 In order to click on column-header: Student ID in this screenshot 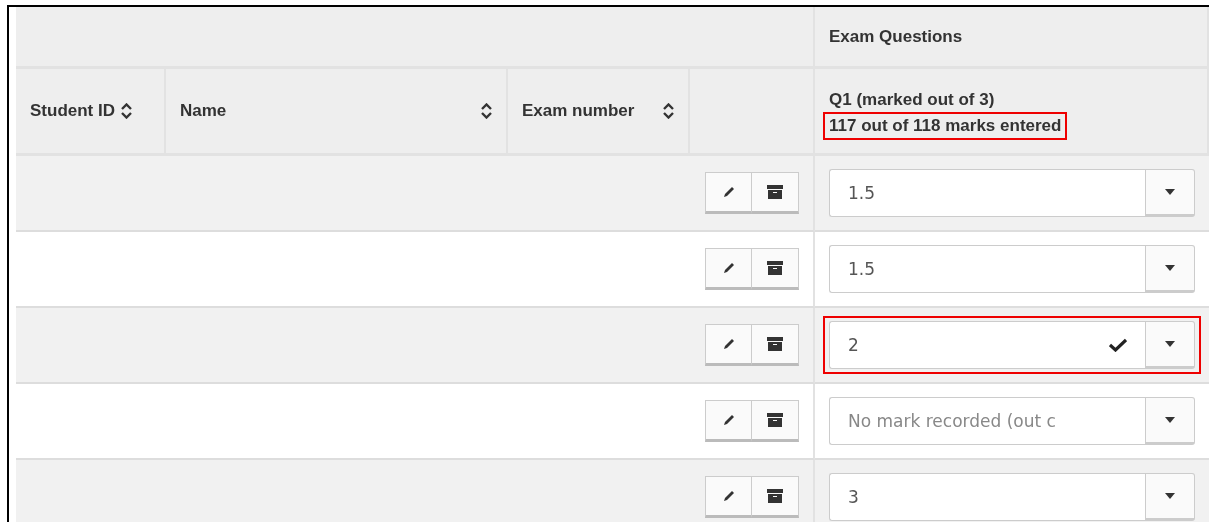, I will do `click(72, 111)`.